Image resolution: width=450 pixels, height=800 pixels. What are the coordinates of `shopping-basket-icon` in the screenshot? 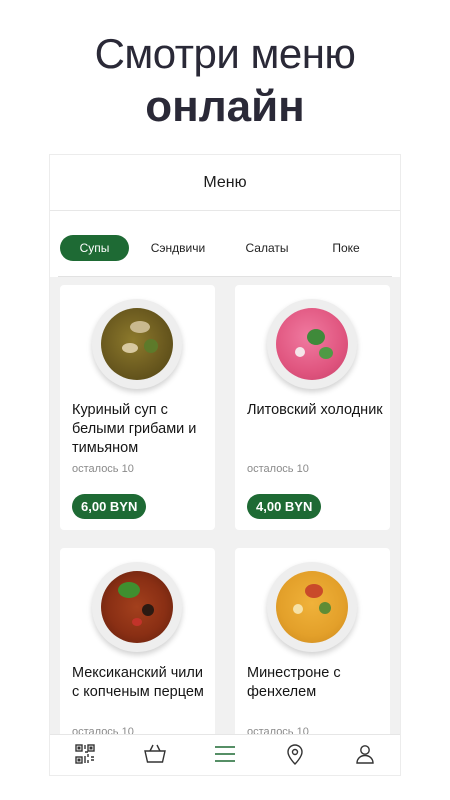 It's located at (155, 754).